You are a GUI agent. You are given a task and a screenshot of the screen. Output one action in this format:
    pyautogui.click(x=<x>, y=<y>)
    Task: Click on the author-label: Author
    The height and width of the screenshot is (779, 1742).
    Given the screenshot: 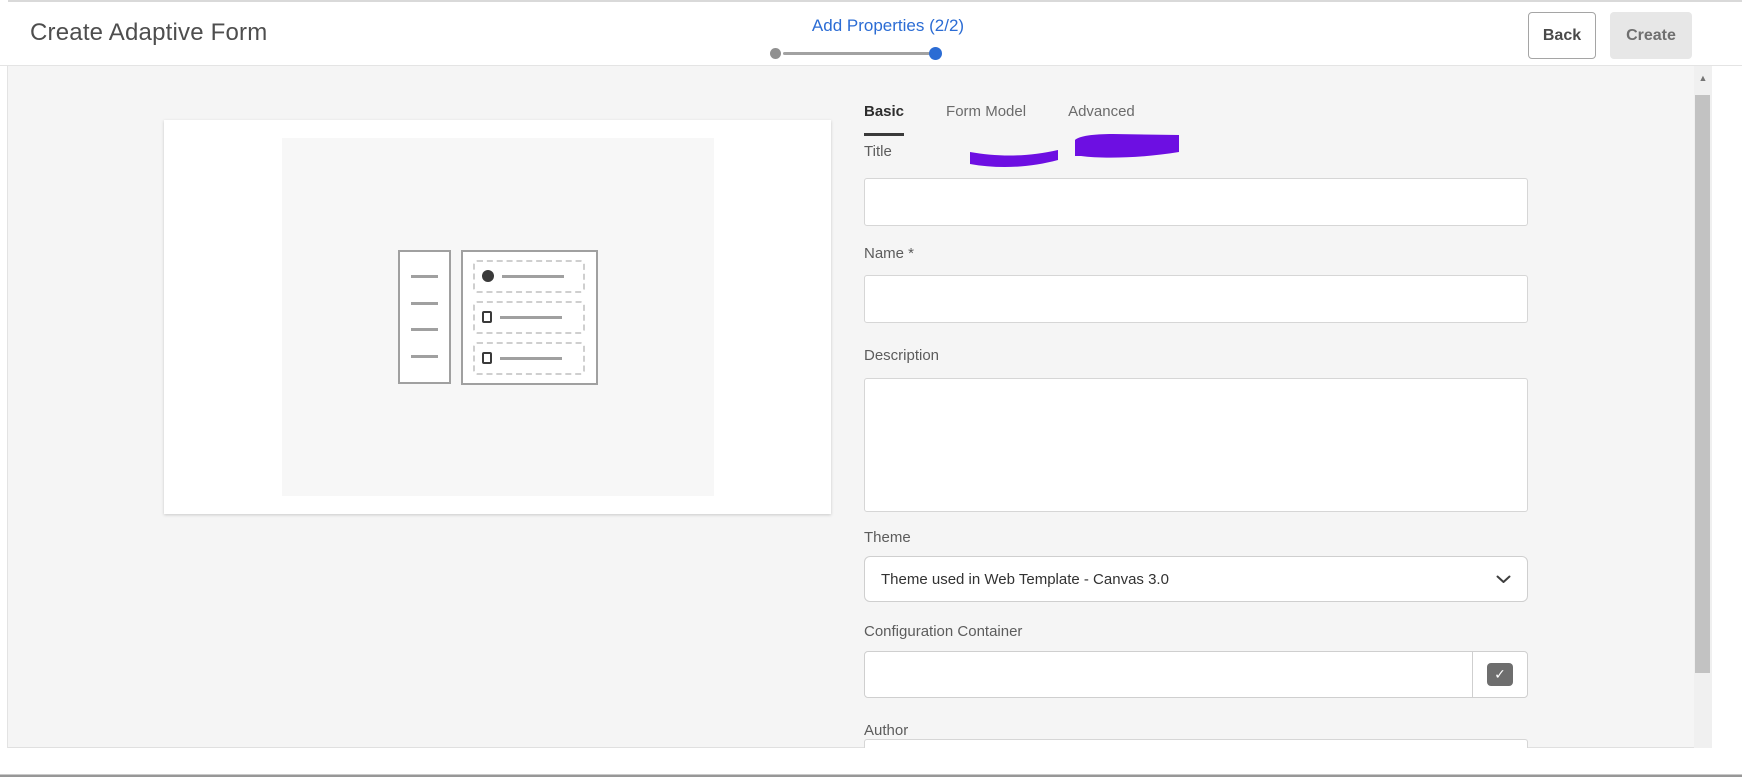 What is the action you would take?
    pyautogui.click(x=886, y=730)
    